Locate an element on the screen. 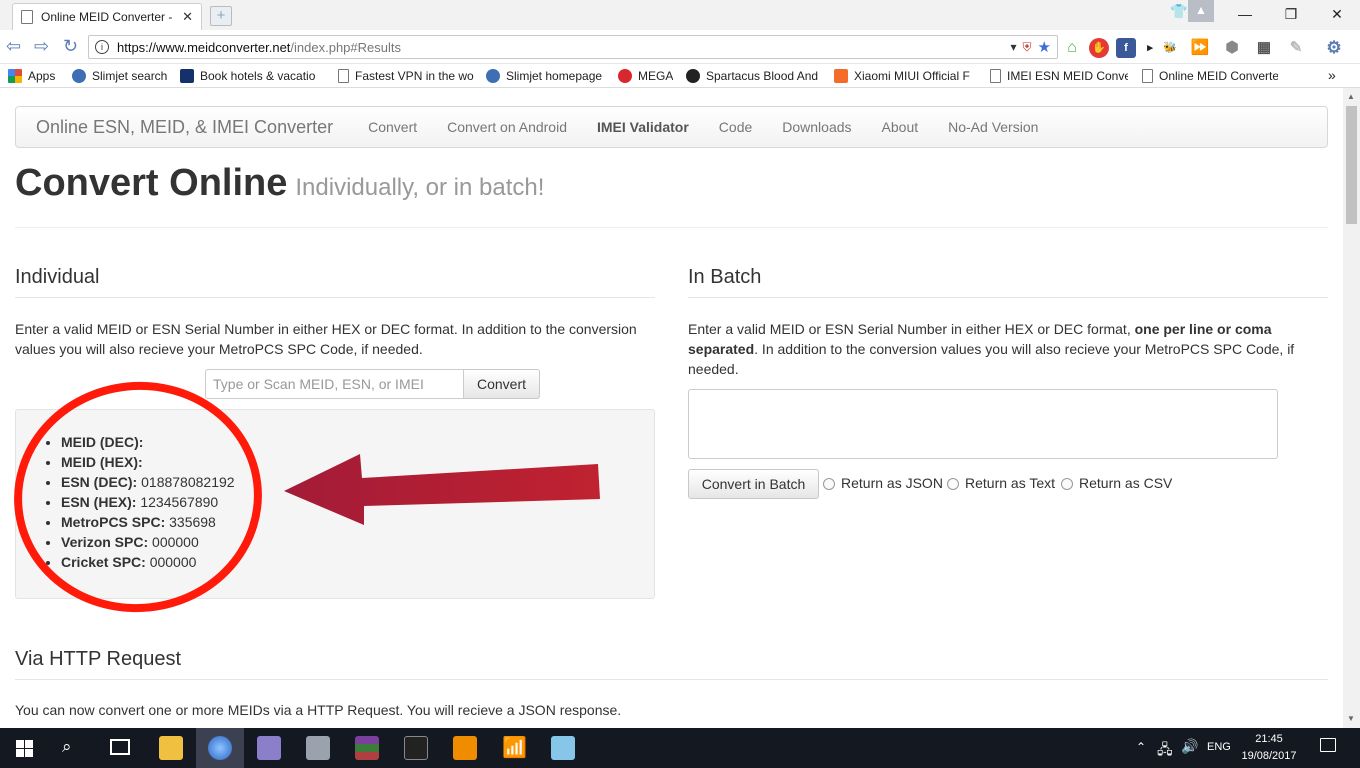 The width and height of the screenshot is (1360, 768). nav-code: Code is located at coordinates (735, 127).